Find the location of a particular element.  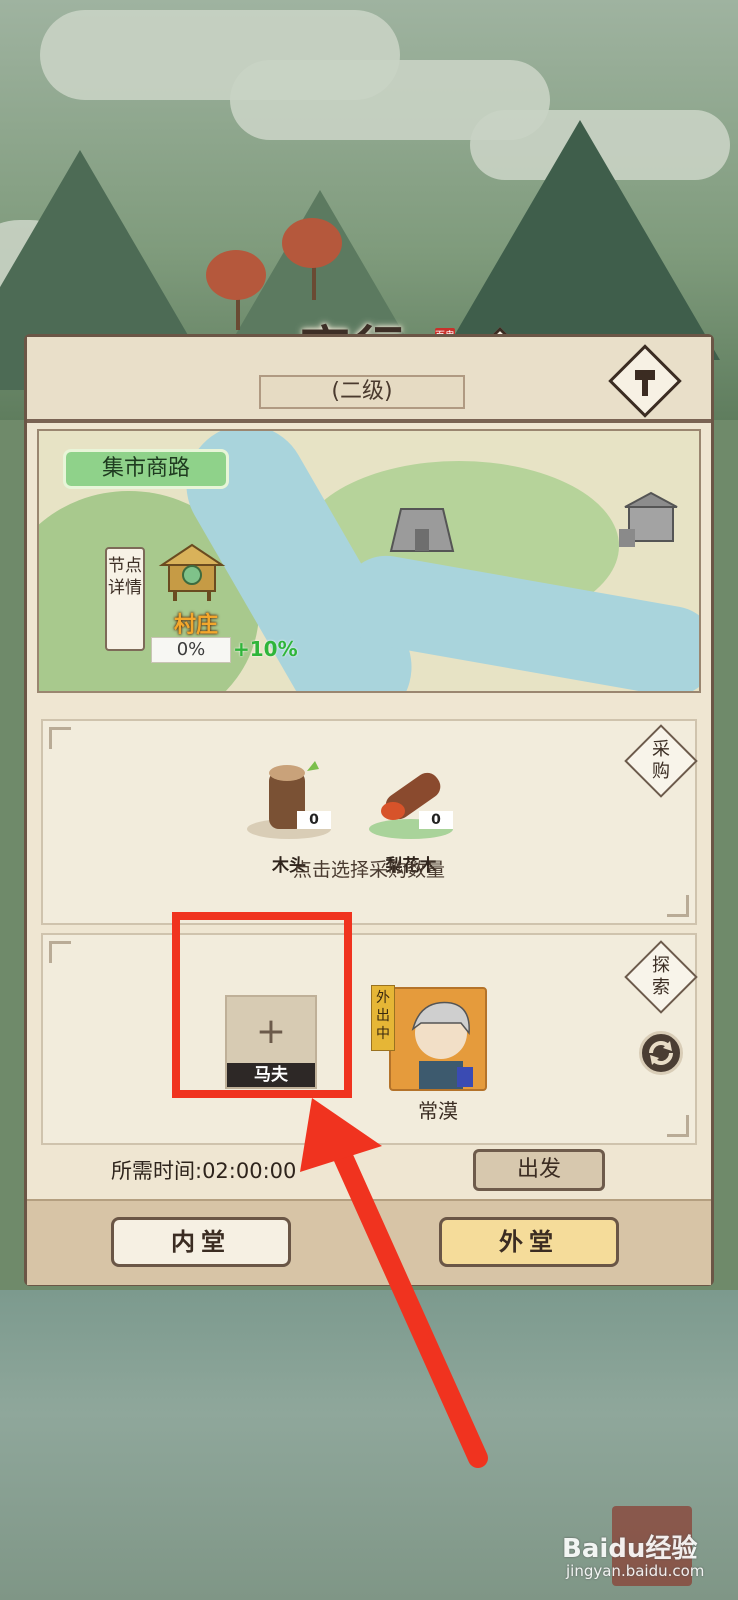

purchase-button: 采购 is located at coordinates (661, 761).